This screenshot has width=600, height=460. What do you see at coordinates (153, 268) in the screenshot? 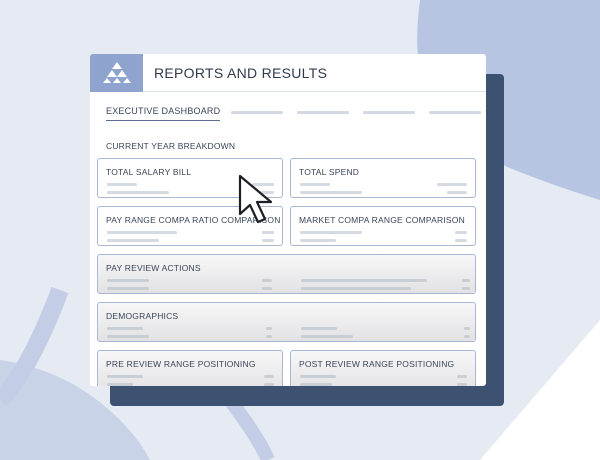
I see `card-title: PAY REVIEW ACTIONS` at bounding box center [153, 268].